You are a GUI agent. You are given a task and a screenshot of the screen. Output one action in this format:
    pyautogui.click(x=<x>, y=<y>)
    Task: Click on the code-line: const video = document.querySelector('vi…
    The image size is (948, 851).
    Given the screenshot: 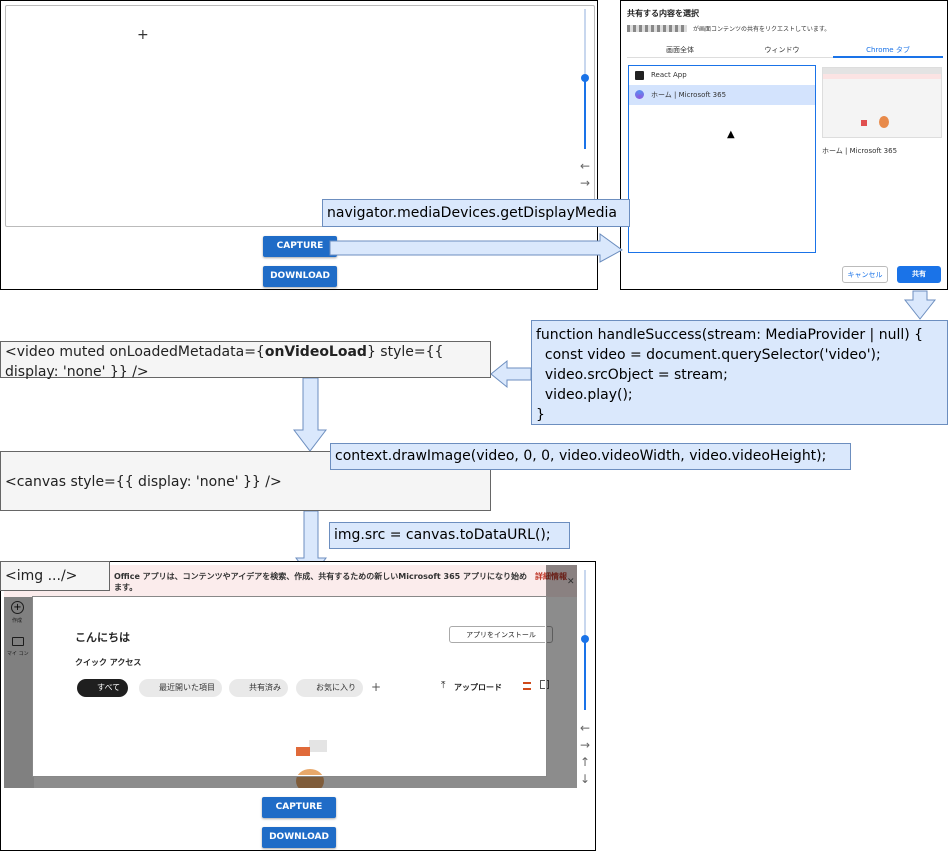 What is the action you would take?
    pyautogui.click(x=708, y=355)
    